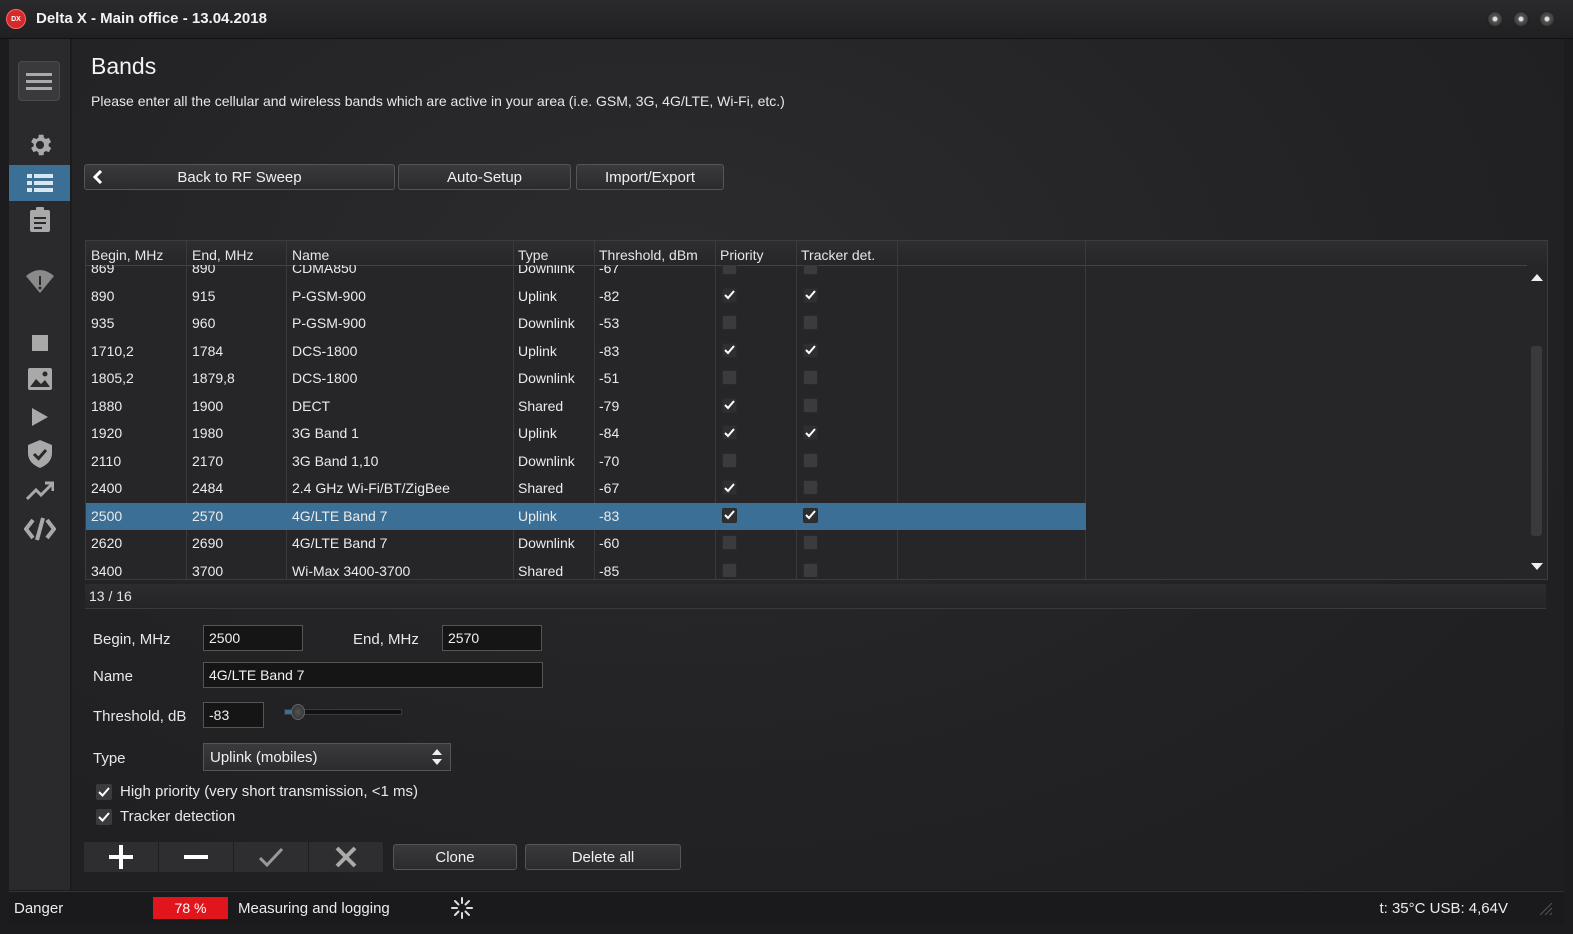 This screenshot has height=934, width=1573. Describe the element at coordinates (648, 255) in the screenshot. I see `header-threshold: Threshold, dBm` at that location.